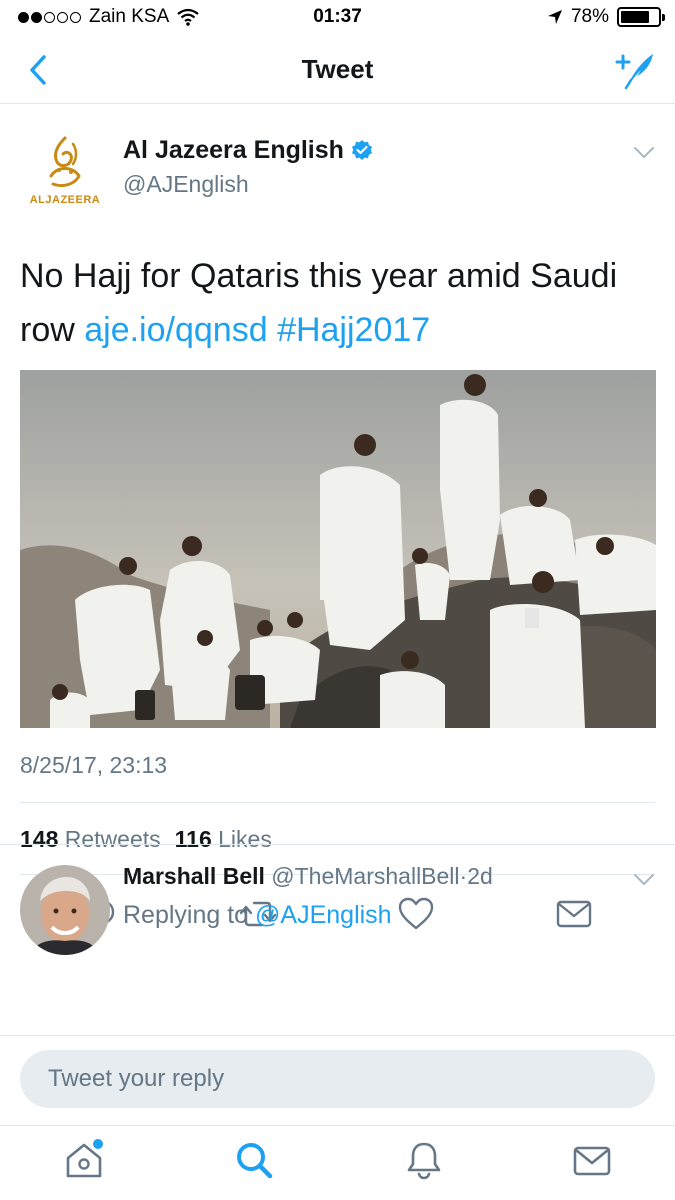 Image resolution: width=675 pixels, height=1200 pixels. Describe the element at coordinates (337, 1162) in the screenshot. I see `tab-bar` at that location.